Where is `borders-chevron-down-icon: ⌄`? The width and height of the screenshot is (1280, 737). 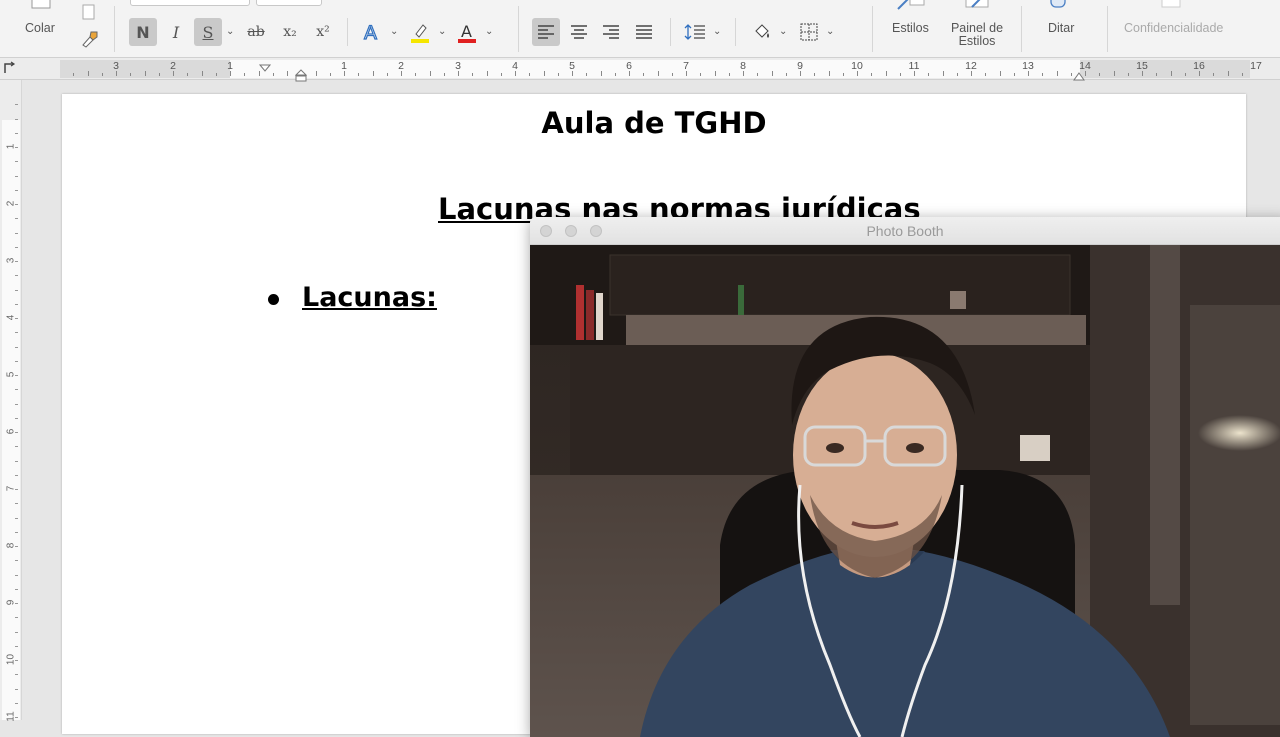 borders-chevron-down-icon: ⌄ is located at coordinates (830, 31).